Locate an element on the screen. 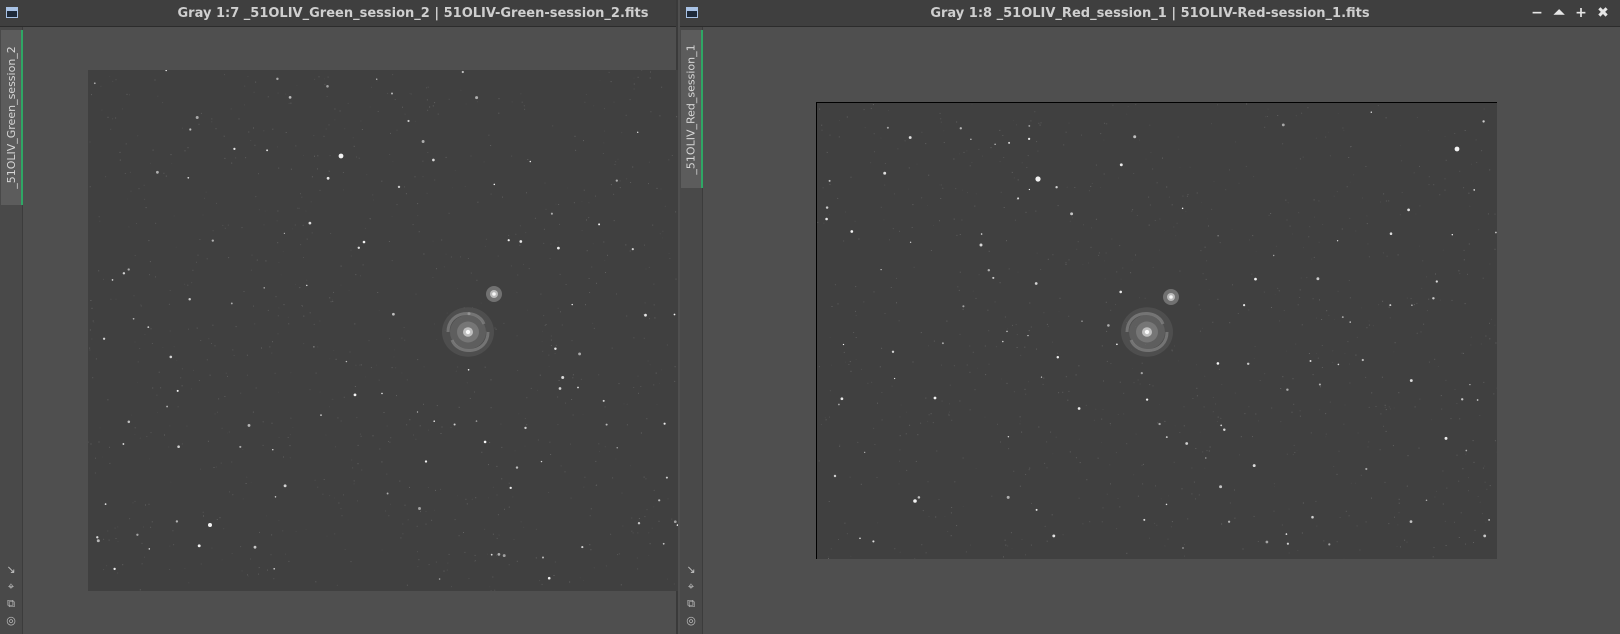  minimize-icon: − is located at coordinates (1537, 13).